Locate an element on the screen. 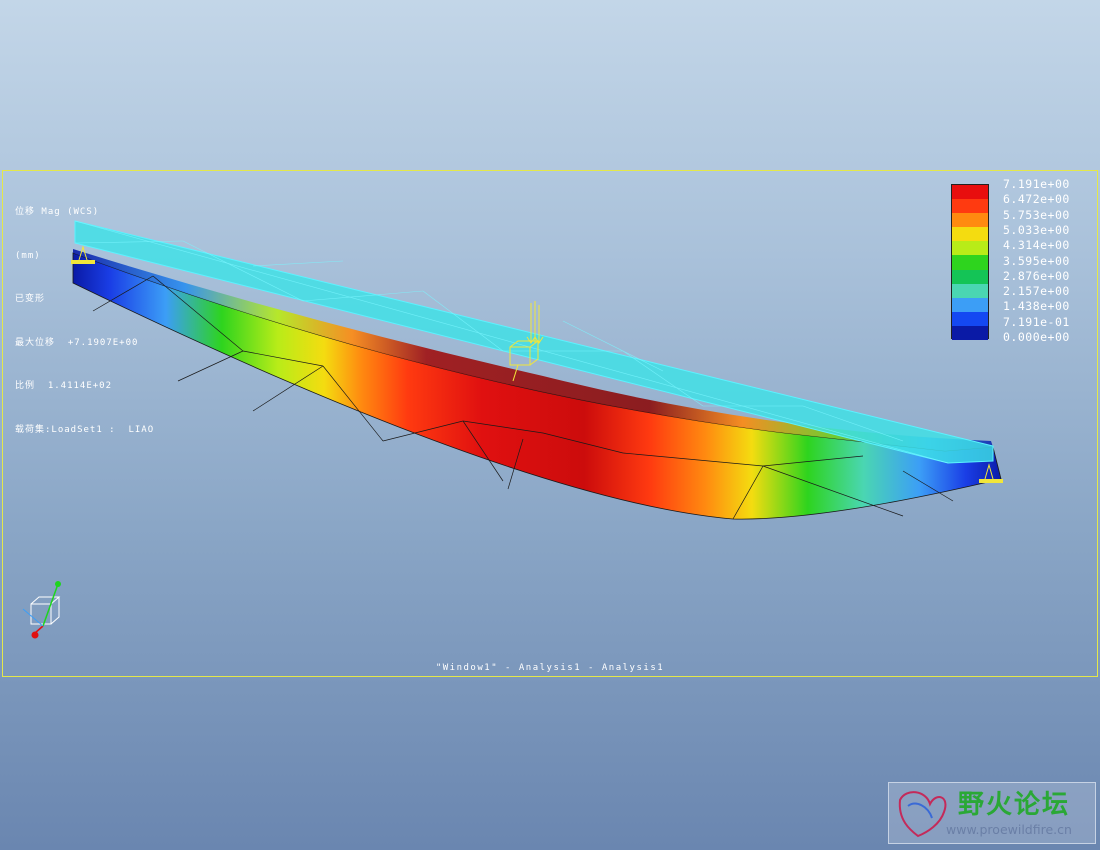 The image size is (1100, 850). legend-label: 5.753e+00 is located at coordinates (1036, 214).